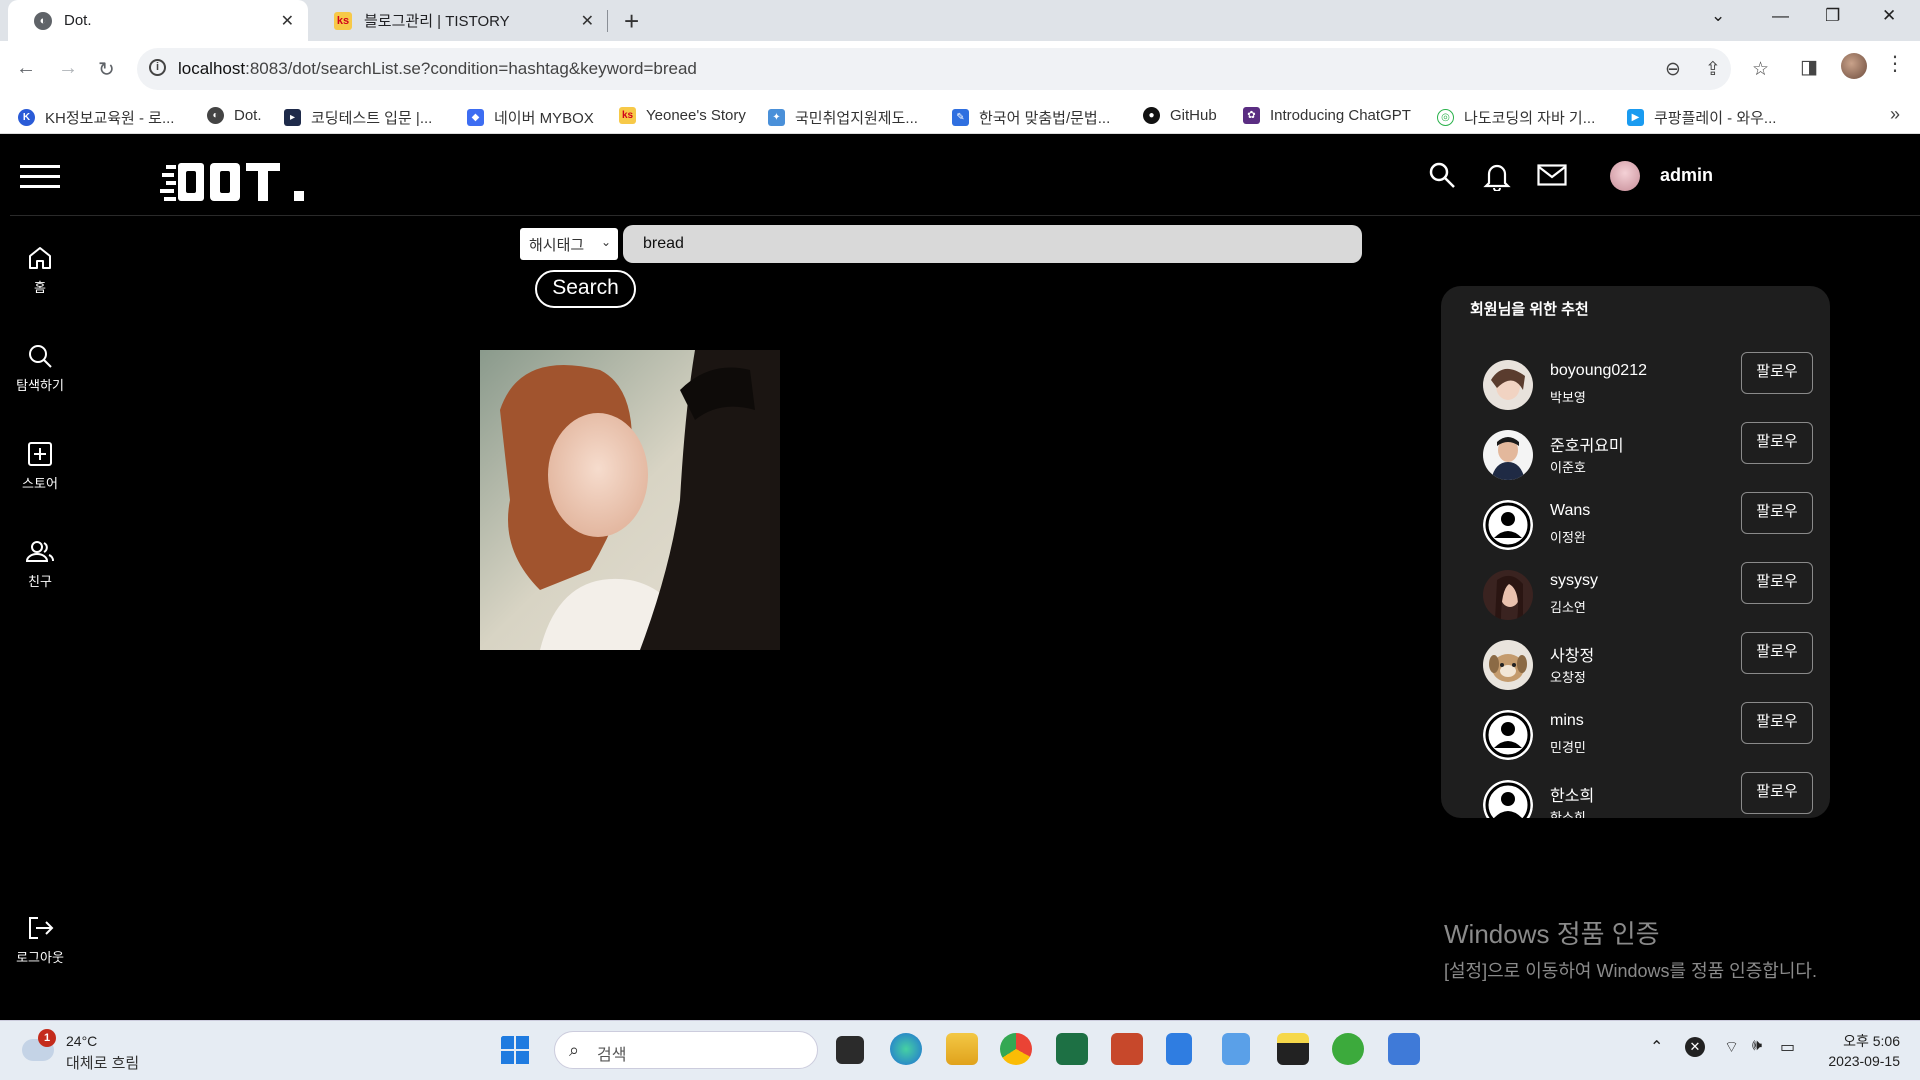 This screenshot has height=1080, width=1920. Describe the element at coordinates (40, 258) in the screenshot. I see `home-icon` at that location.